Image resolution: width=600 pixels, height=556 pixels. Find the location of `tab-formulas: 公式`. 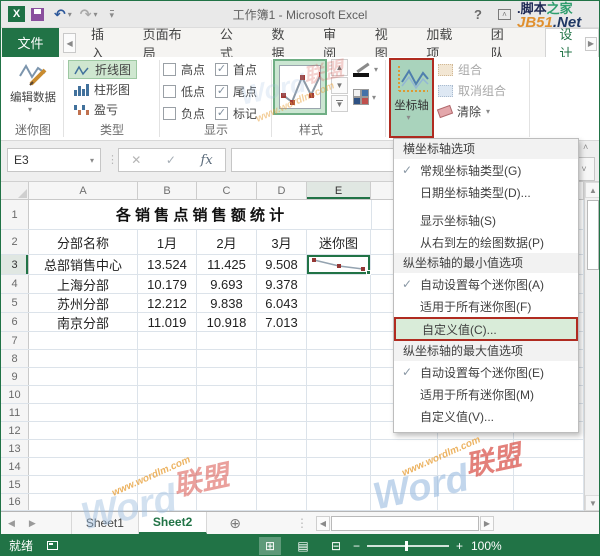

tab-formulas: 公式 is located at coordinates (233, 44).